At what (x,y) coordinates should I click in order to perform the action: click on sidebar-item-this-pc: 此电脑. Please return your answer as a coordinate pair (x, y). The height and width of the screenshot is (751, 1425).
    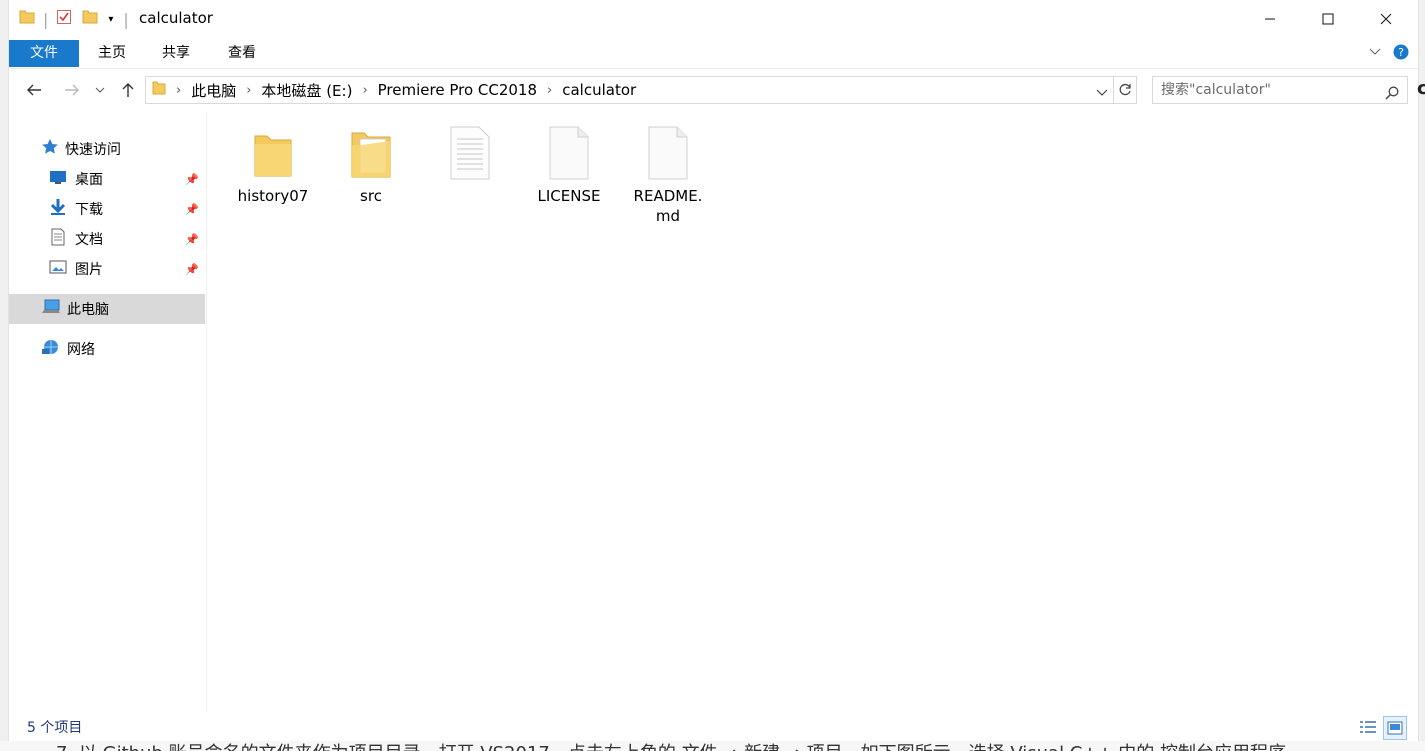
    Looking at the image, I should click on (107, 309).